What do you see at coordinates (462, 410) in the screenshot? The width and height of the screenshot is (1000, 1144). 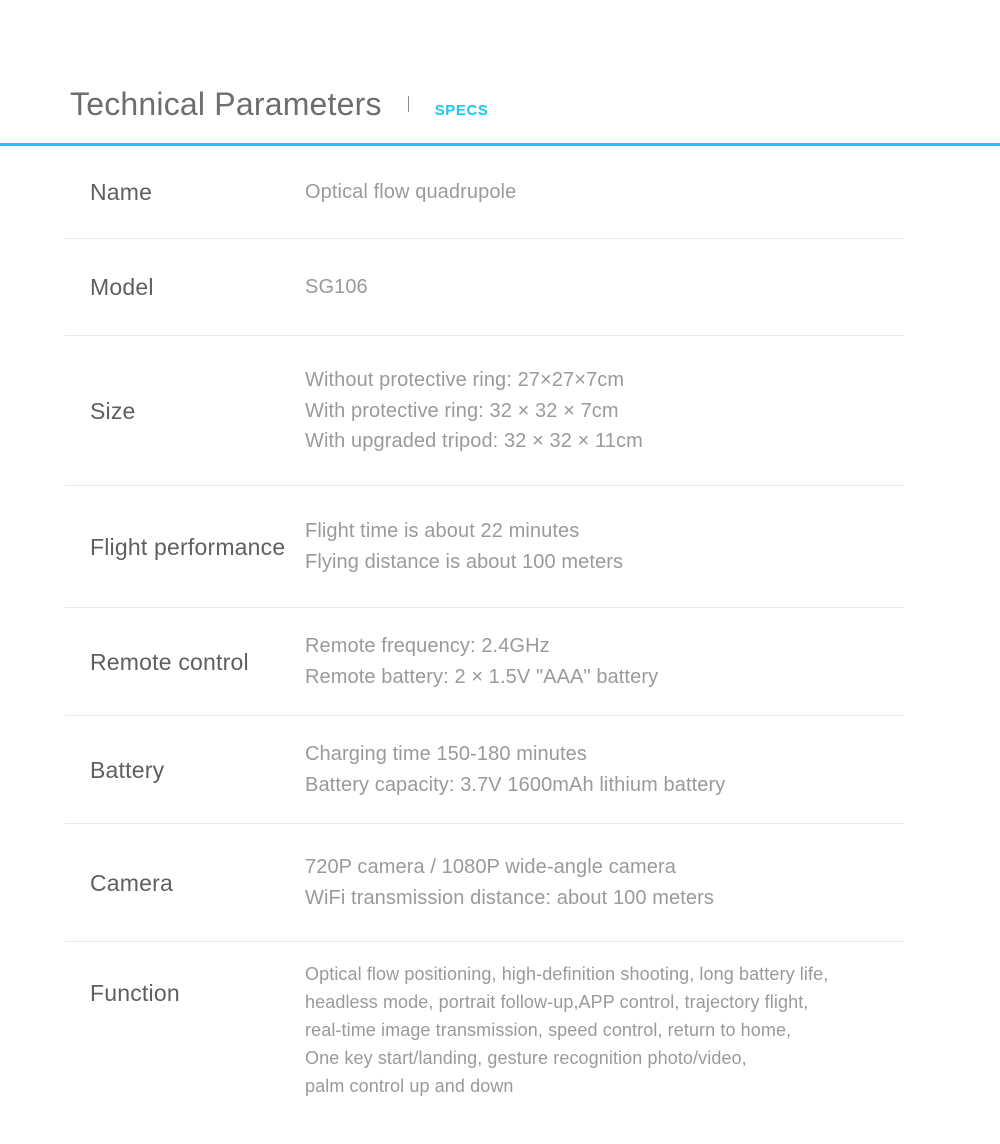 I see `value-line: With protective ring: 32 × 32 × 7cm` at bounding box center [462, 410].